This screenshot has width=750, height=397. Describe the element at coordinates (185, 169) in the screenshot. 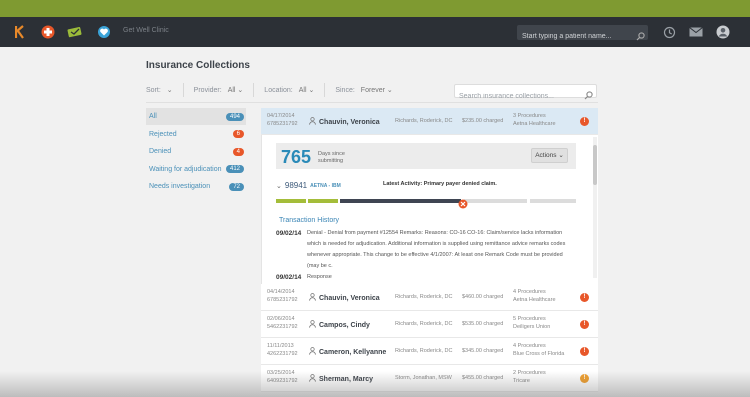

I see `sidebar-item-label: Waiting for adjudication` at that location.